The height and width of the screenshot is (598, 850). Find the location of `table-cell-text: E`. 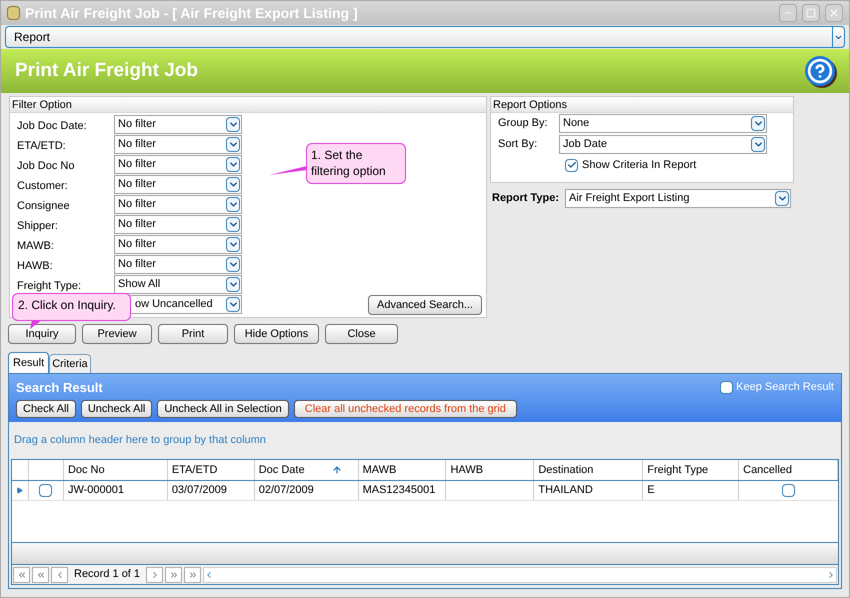

table-cell-text: E is located at coordinates (651, 490).